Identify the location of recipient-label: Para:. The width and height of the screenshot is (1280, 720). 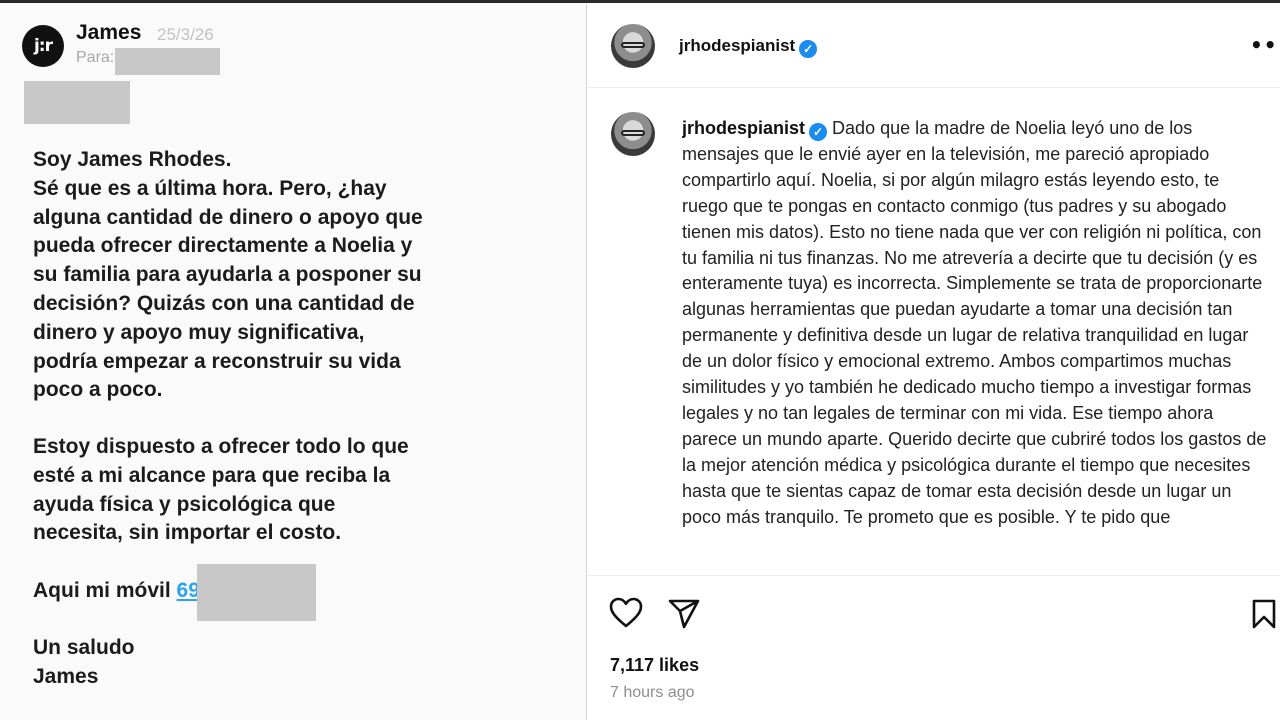
(95, 57).